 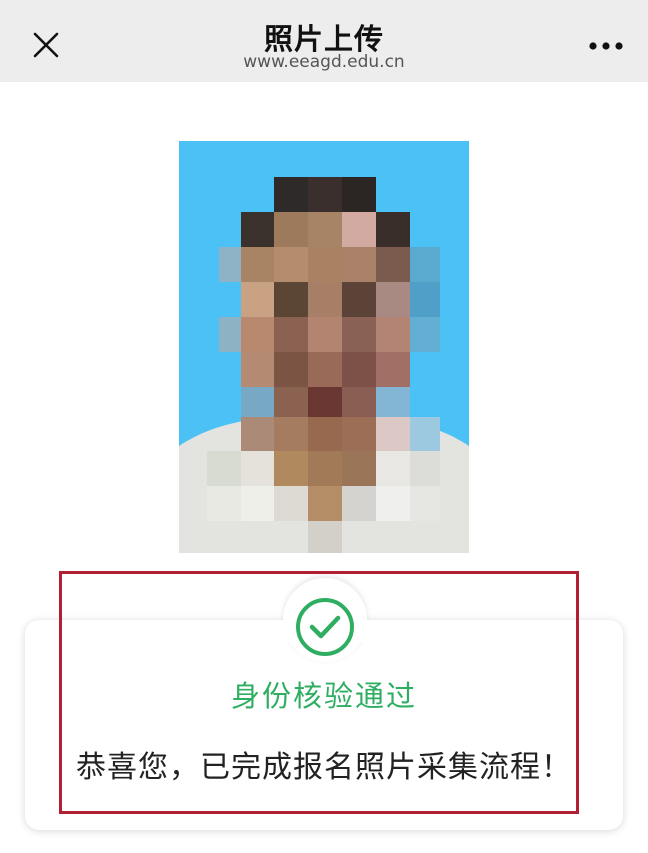 I want to click on more-options-button, so click(x=607, y=46).